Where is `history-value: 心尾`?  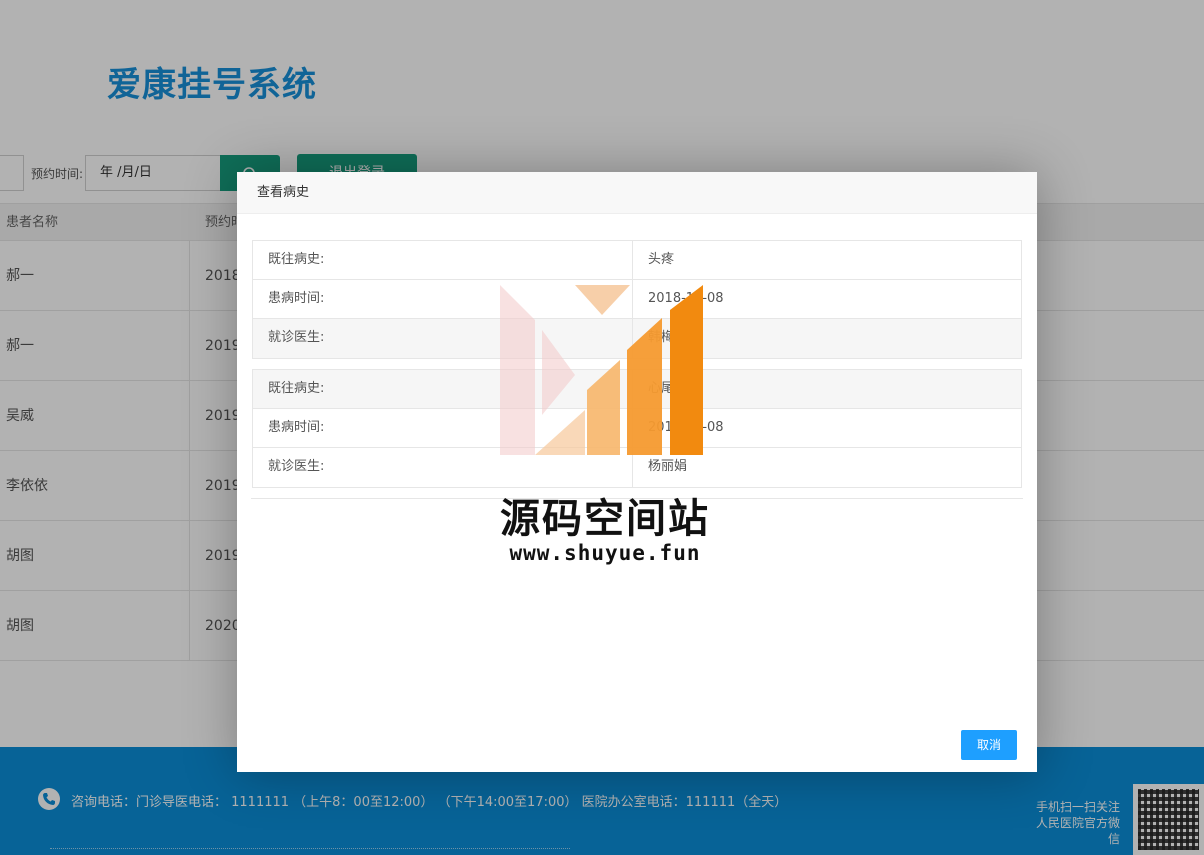
history-value: 心尾 is located at coordinates (661, 388).